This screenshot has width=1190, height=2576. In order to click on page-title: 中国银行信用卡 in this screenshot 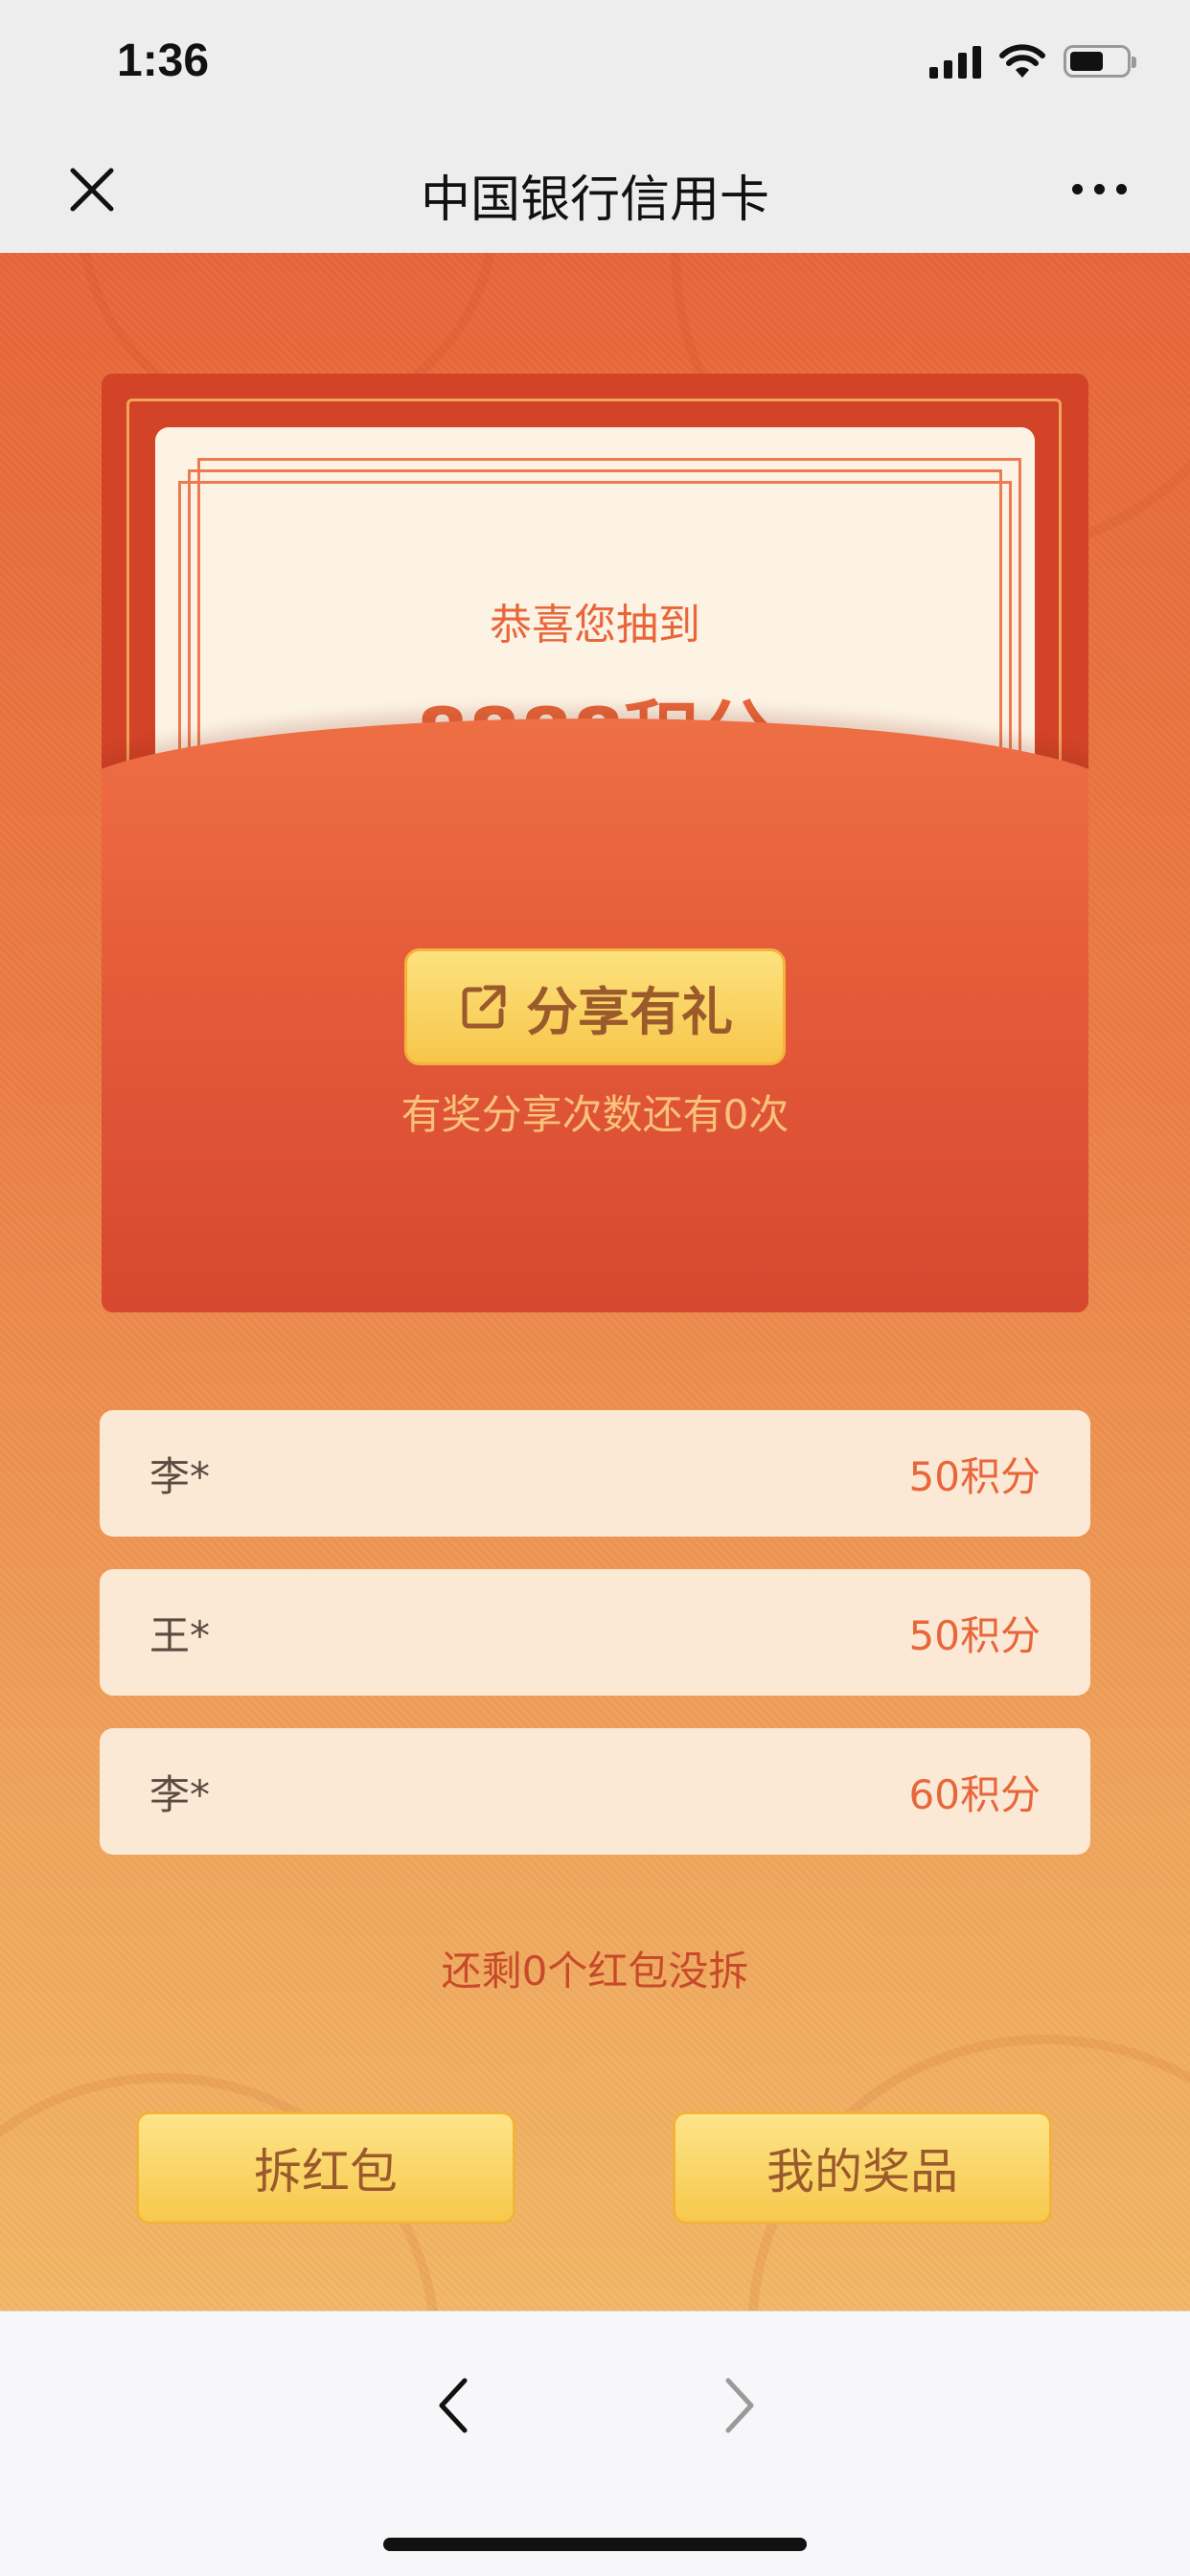, I will do `click(594, 200)`.